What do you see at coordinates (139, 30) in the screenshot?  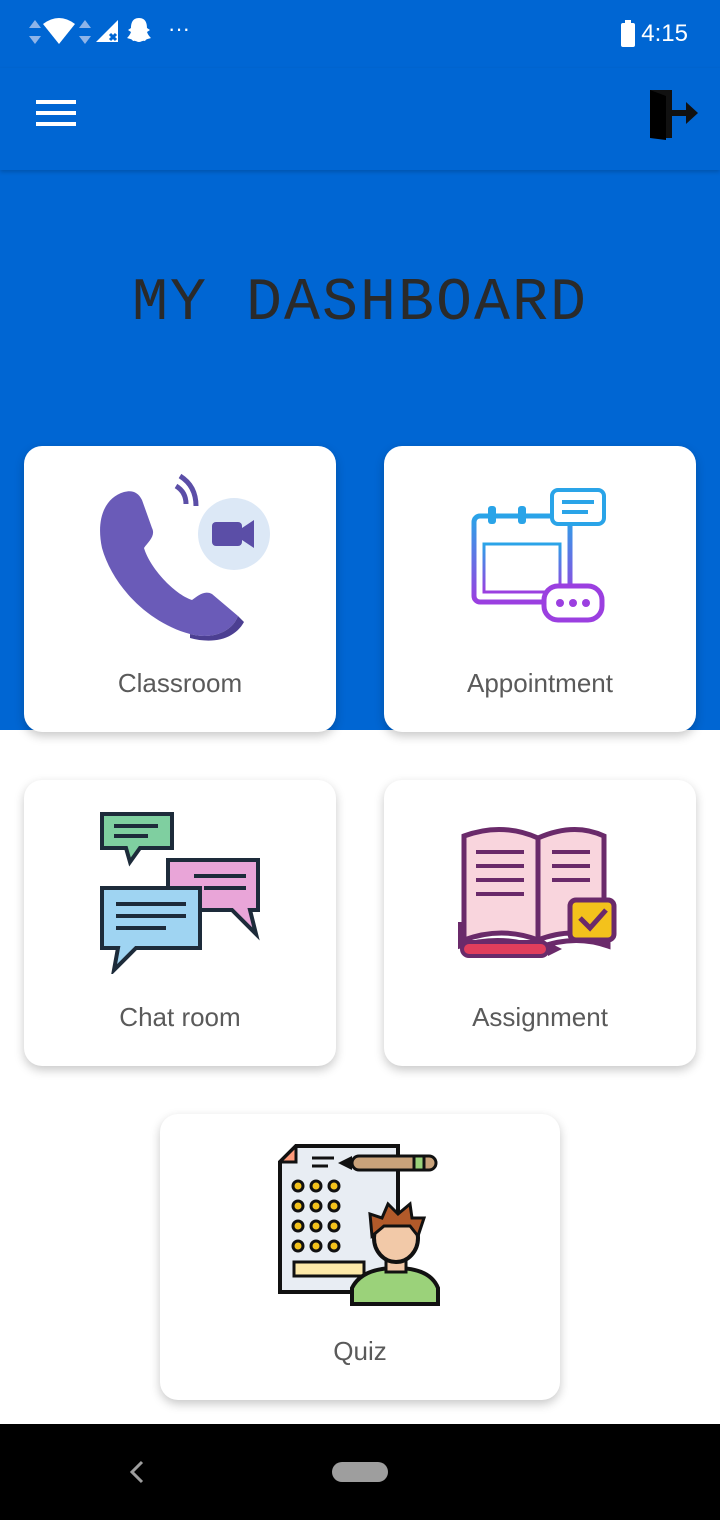 I see `snapchat-icon` at bounding box center [139, 30].